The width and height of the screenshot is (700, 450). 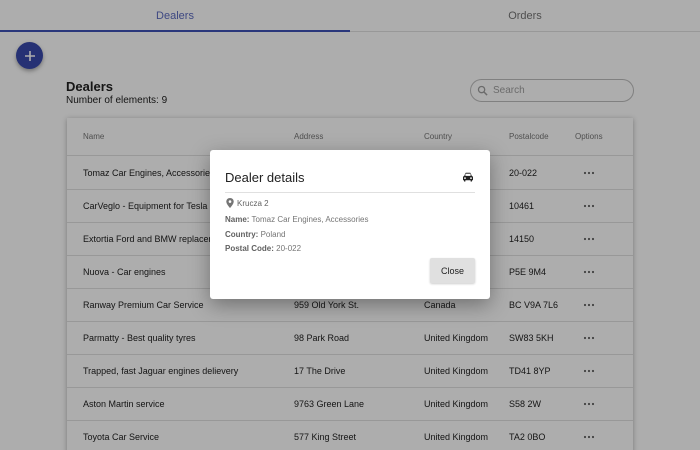 I want to click on dealer-name-value: Tomaz Car Engines, Accessories, so click(x=310, y=219).